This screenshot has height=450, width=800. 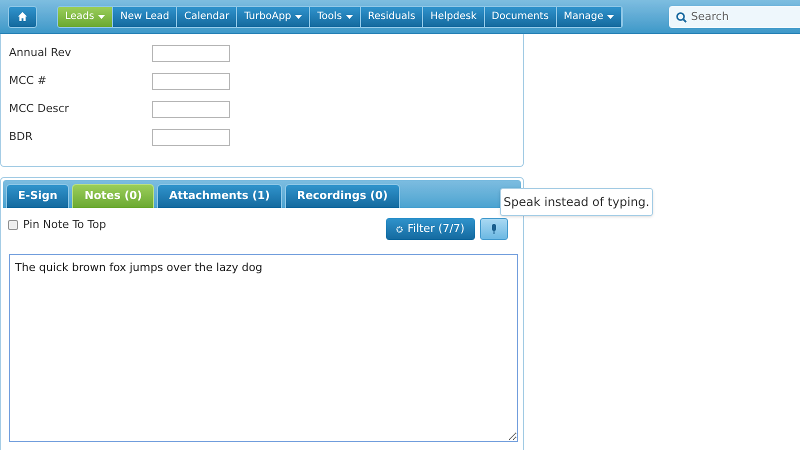 What do you see at coordinates (13, 225) in the screenshot?
I see `pin-checkbox` at bounding box center [13, 225].